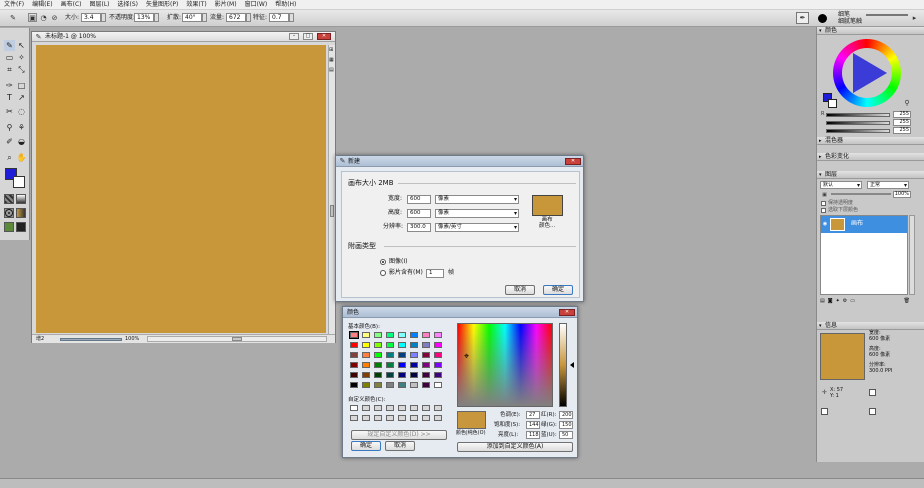 The height and width of the screenshot is (488, 924). I want to click on look-selector-icon, so click(9, 227).